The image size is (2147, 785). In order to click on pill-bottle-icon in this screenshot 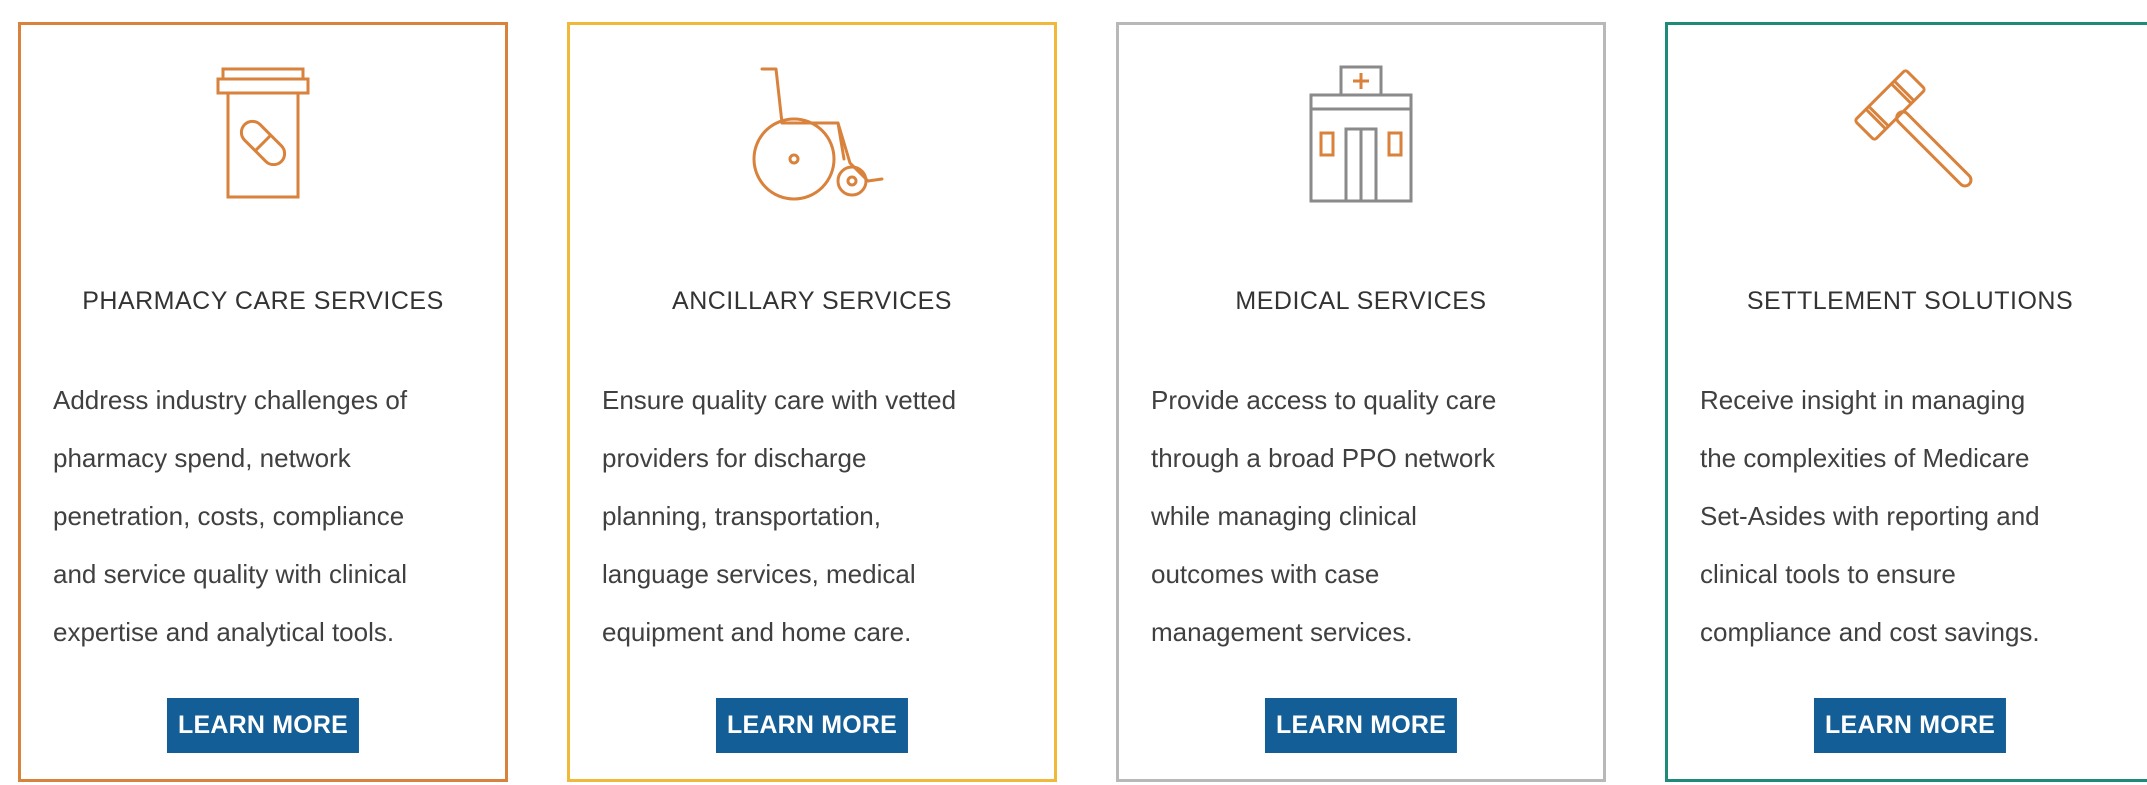, I will do `click(263, 133)`.